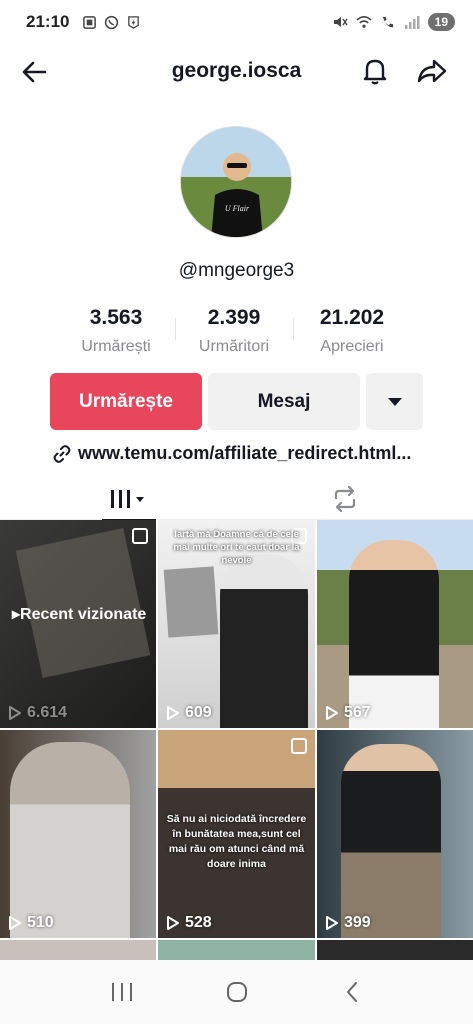 Image resolution: width=473 pixels, height=1024 pixels. Describe the element at coordinates (352, 346) in the screenshot. I see `stat-label: Aprecieri` at that location.